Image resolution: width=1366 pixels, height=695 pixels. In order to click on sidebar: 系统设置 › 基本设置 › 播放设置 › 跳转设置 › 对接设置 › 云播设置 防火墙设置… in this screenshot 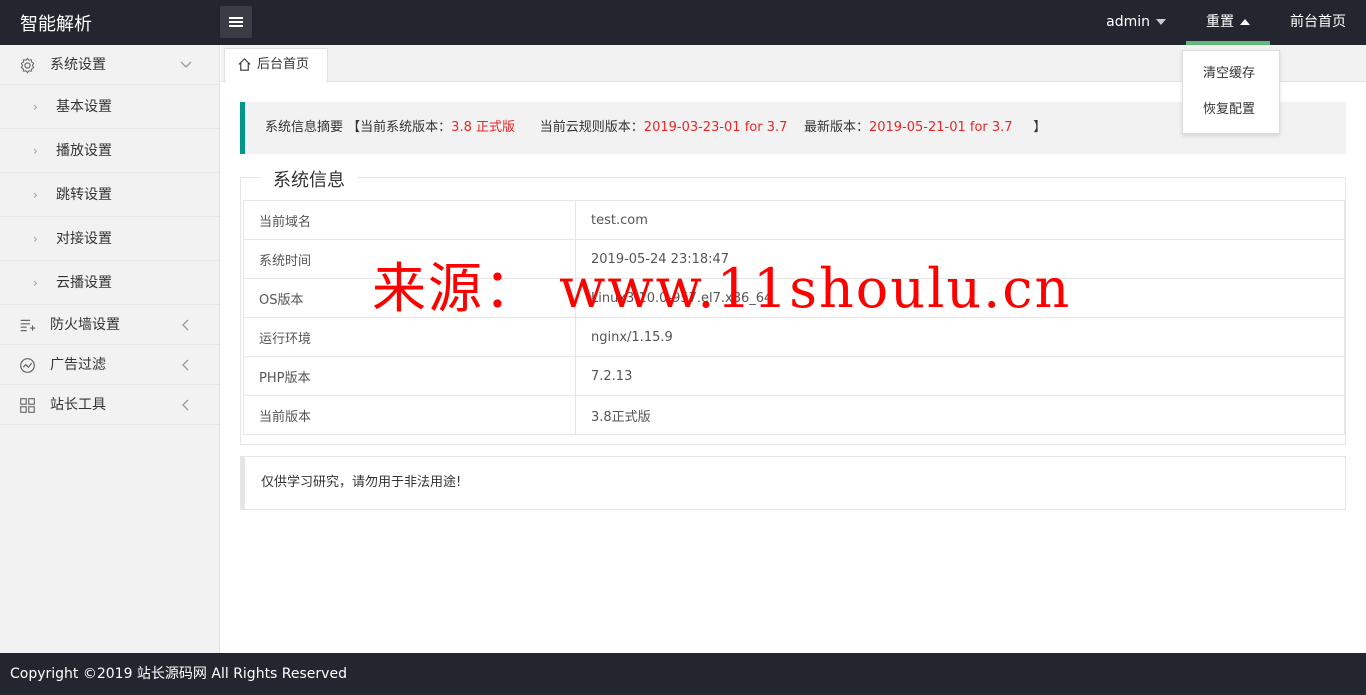, I will do `click(110, 349)`.